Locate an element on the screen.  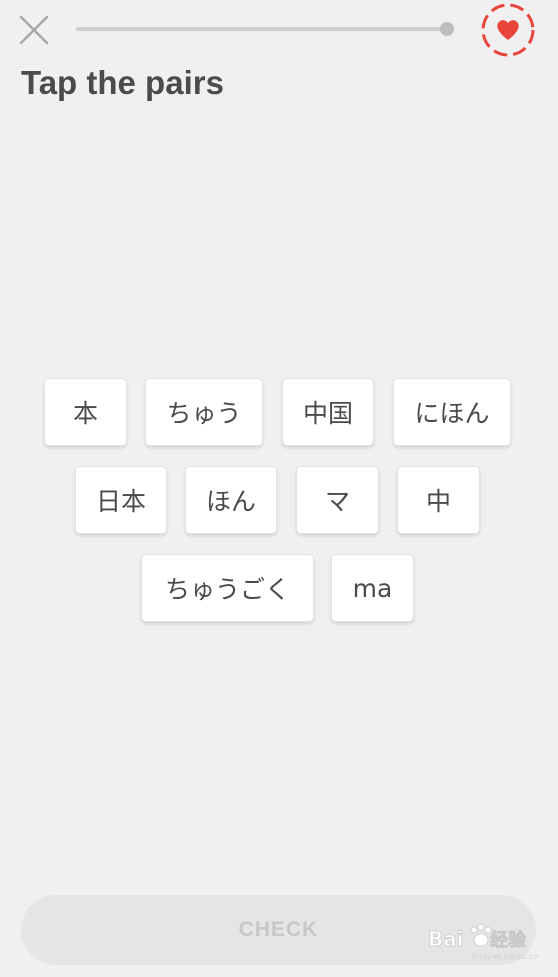
hearts-indicator is located at coordinates (508, 30).